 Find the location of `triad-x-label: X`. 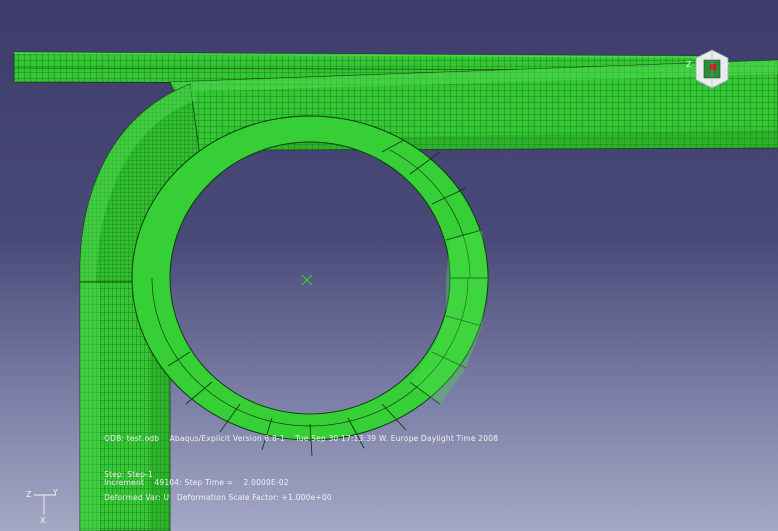

triad-x-label: X is located at coordinates (43, 520).